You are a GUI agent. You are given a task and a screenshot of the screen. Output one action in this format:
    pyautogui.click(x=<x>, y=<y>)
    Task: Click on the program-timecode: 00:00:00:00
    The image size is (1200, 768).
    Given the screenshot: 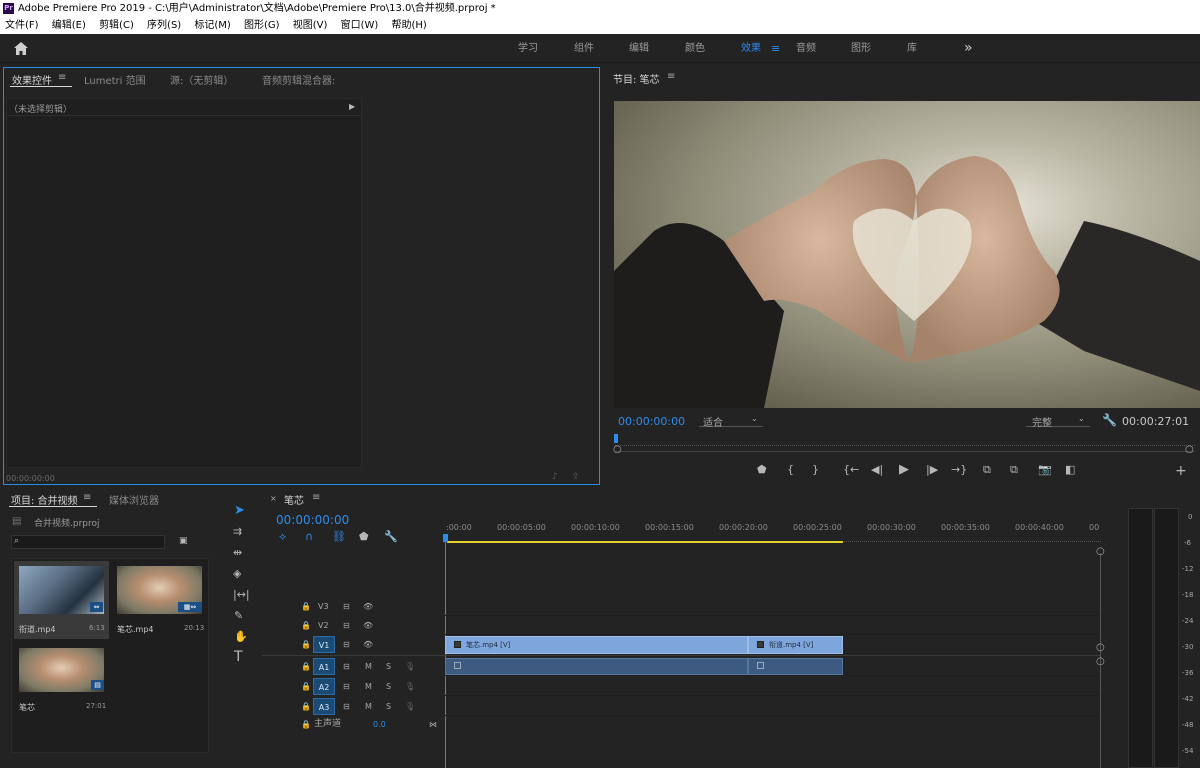 What is the action you would take?
    pyautogui.click(x=651, y=421)
    